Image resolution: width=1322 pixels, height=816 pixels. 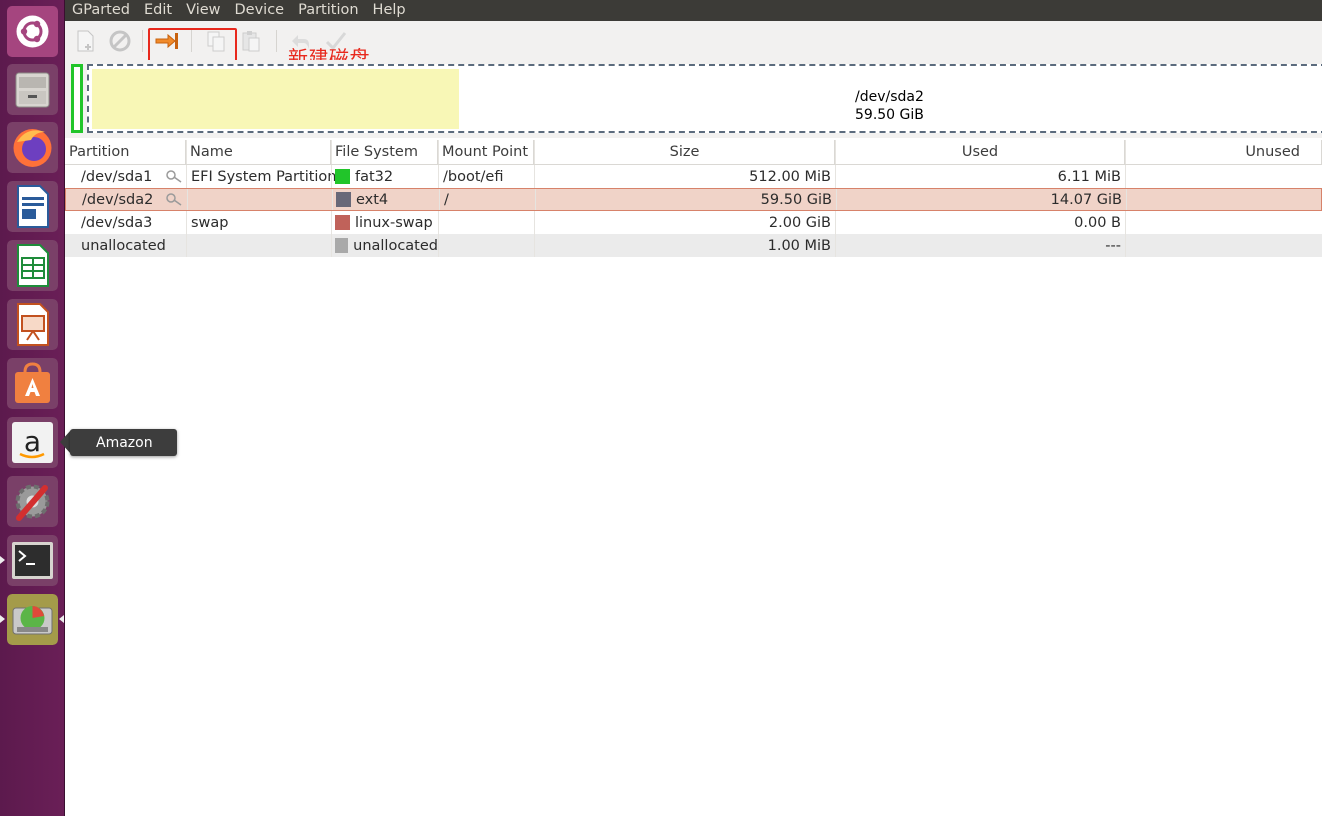 What do you see at coordinates (158, 10) in the screenshot?
I see `menu-edit: Edit` at bounding box center [158, 10].